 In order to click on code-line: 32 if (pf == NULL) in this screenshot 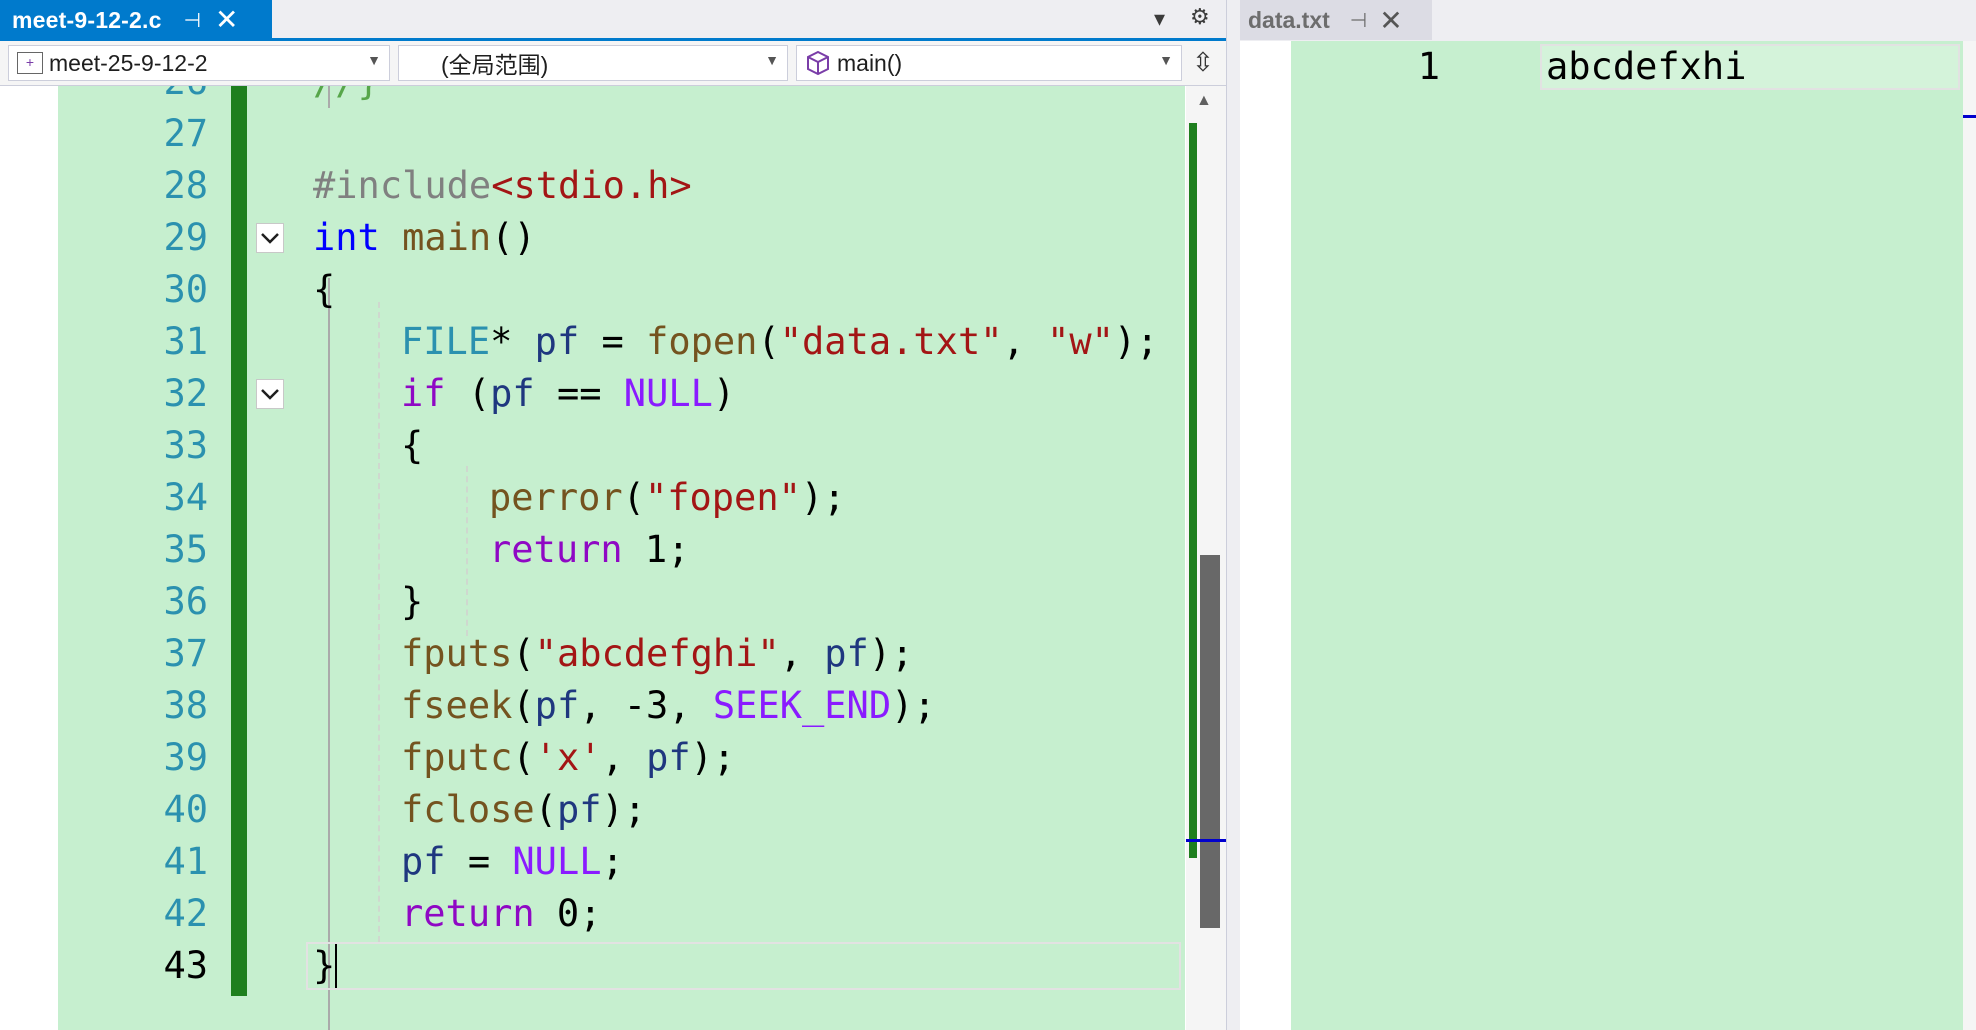, I will do `click(621, 394)`.